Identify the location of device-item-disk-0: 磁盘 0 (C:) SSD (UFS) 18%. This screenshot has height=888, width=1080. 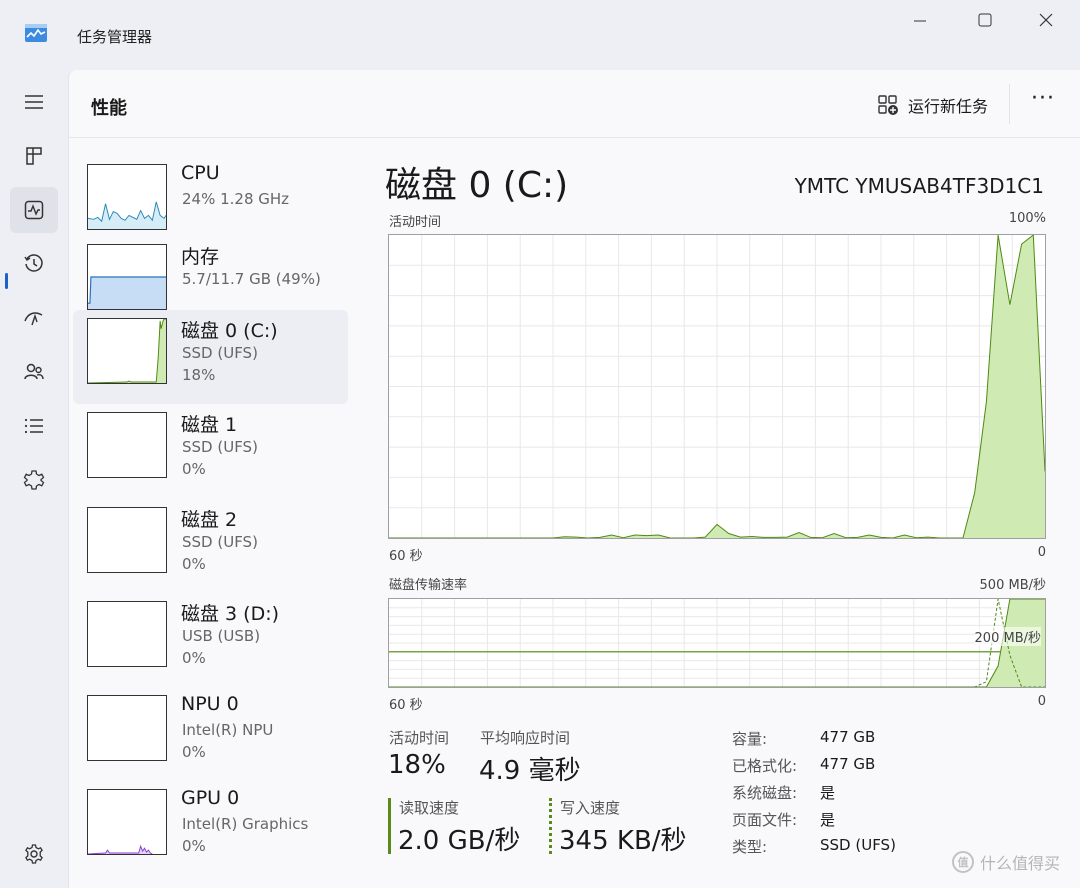
(210, 357).